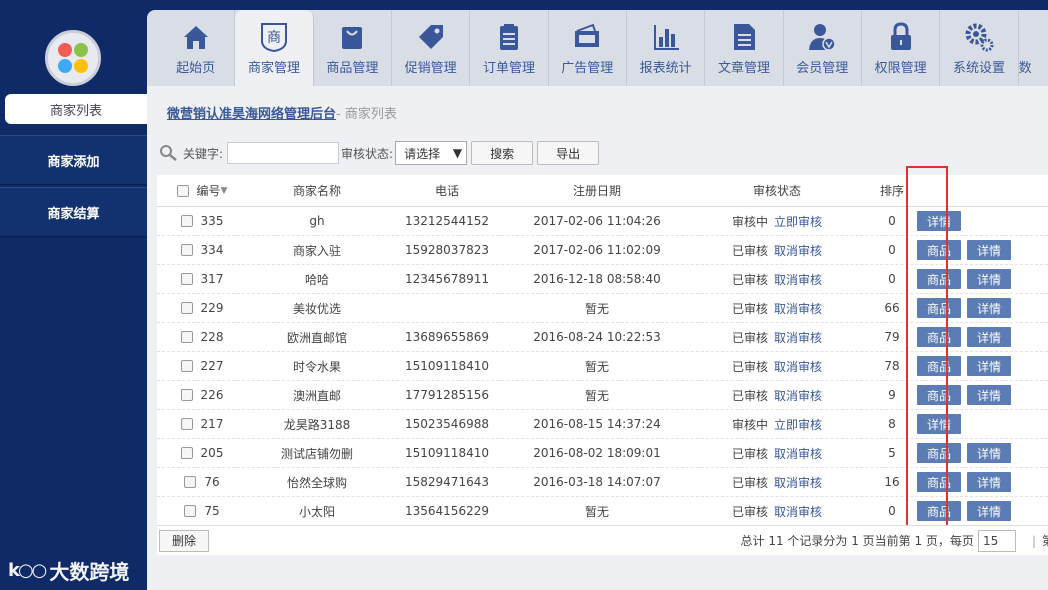 The width and height of the screenshot is (1048, 590). Describe the element at coordinates (202, 511) in the screenshot. I see `row-id-cell: 75` at that location.